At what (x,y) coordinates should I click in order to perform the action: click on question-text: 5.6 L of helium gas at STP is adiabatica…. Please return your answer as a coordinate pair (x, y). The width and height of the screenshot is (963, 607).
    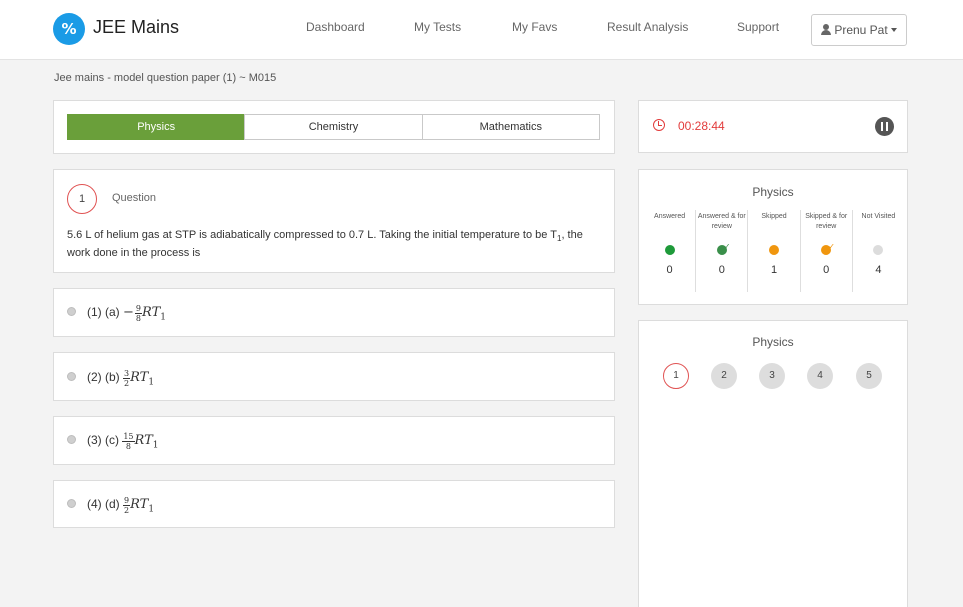
    Looking at the image, I should click on (325, 244).